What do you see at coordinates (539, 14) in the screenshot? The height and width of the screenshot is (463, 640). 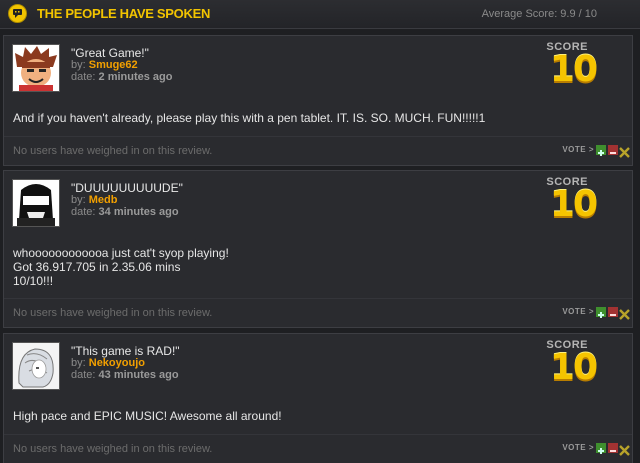 I see `average-score: Average Score: 9.9 / 10` at bounding box center [539, 14].